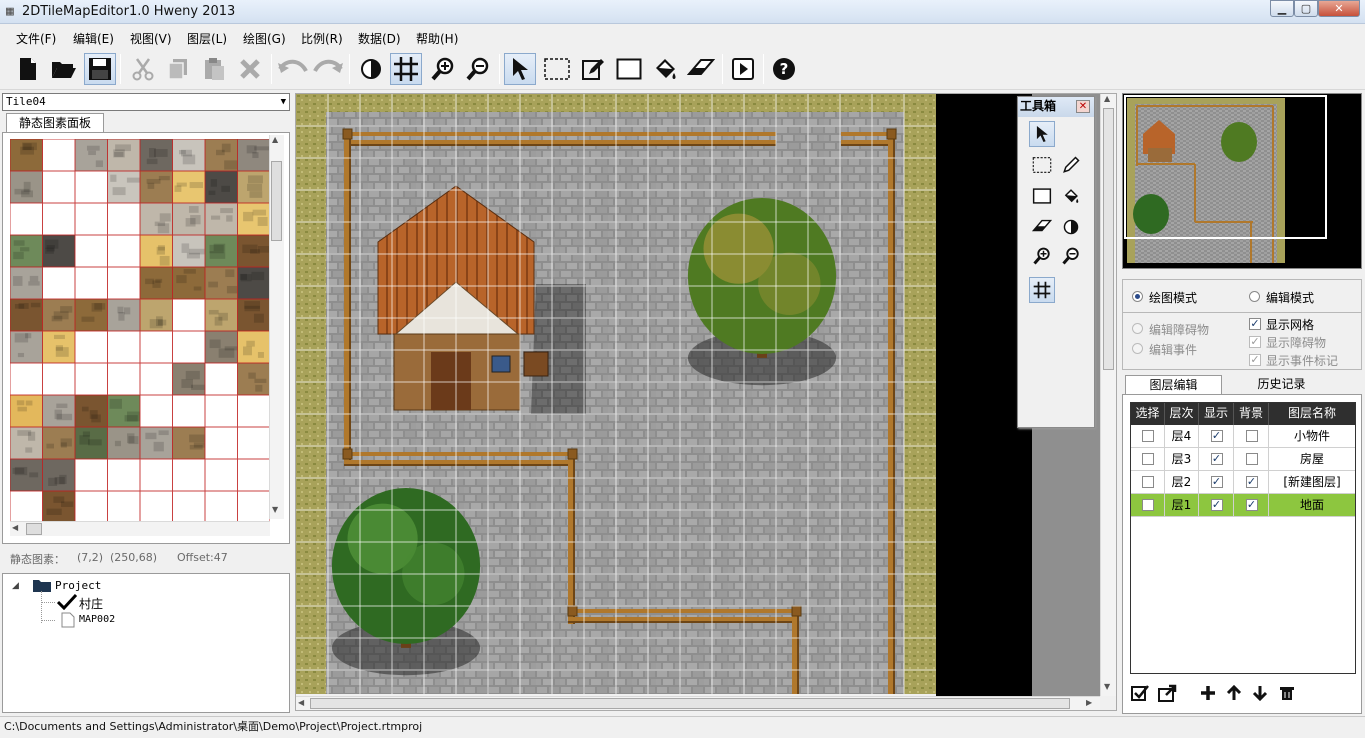  What do you see at coordinates (1140, 693) in the screenshot?
I see `check-all-icon` at bounding box center [1140, 693].